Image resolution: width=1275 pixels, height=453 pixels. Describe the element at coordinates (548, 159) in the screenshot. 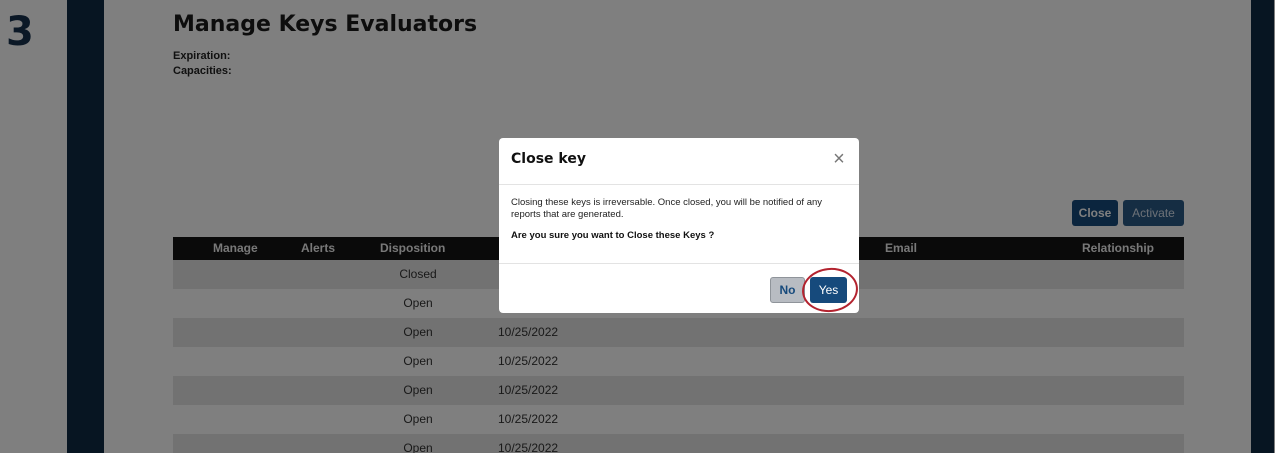

I see `dialog-title: Close key` at that location.